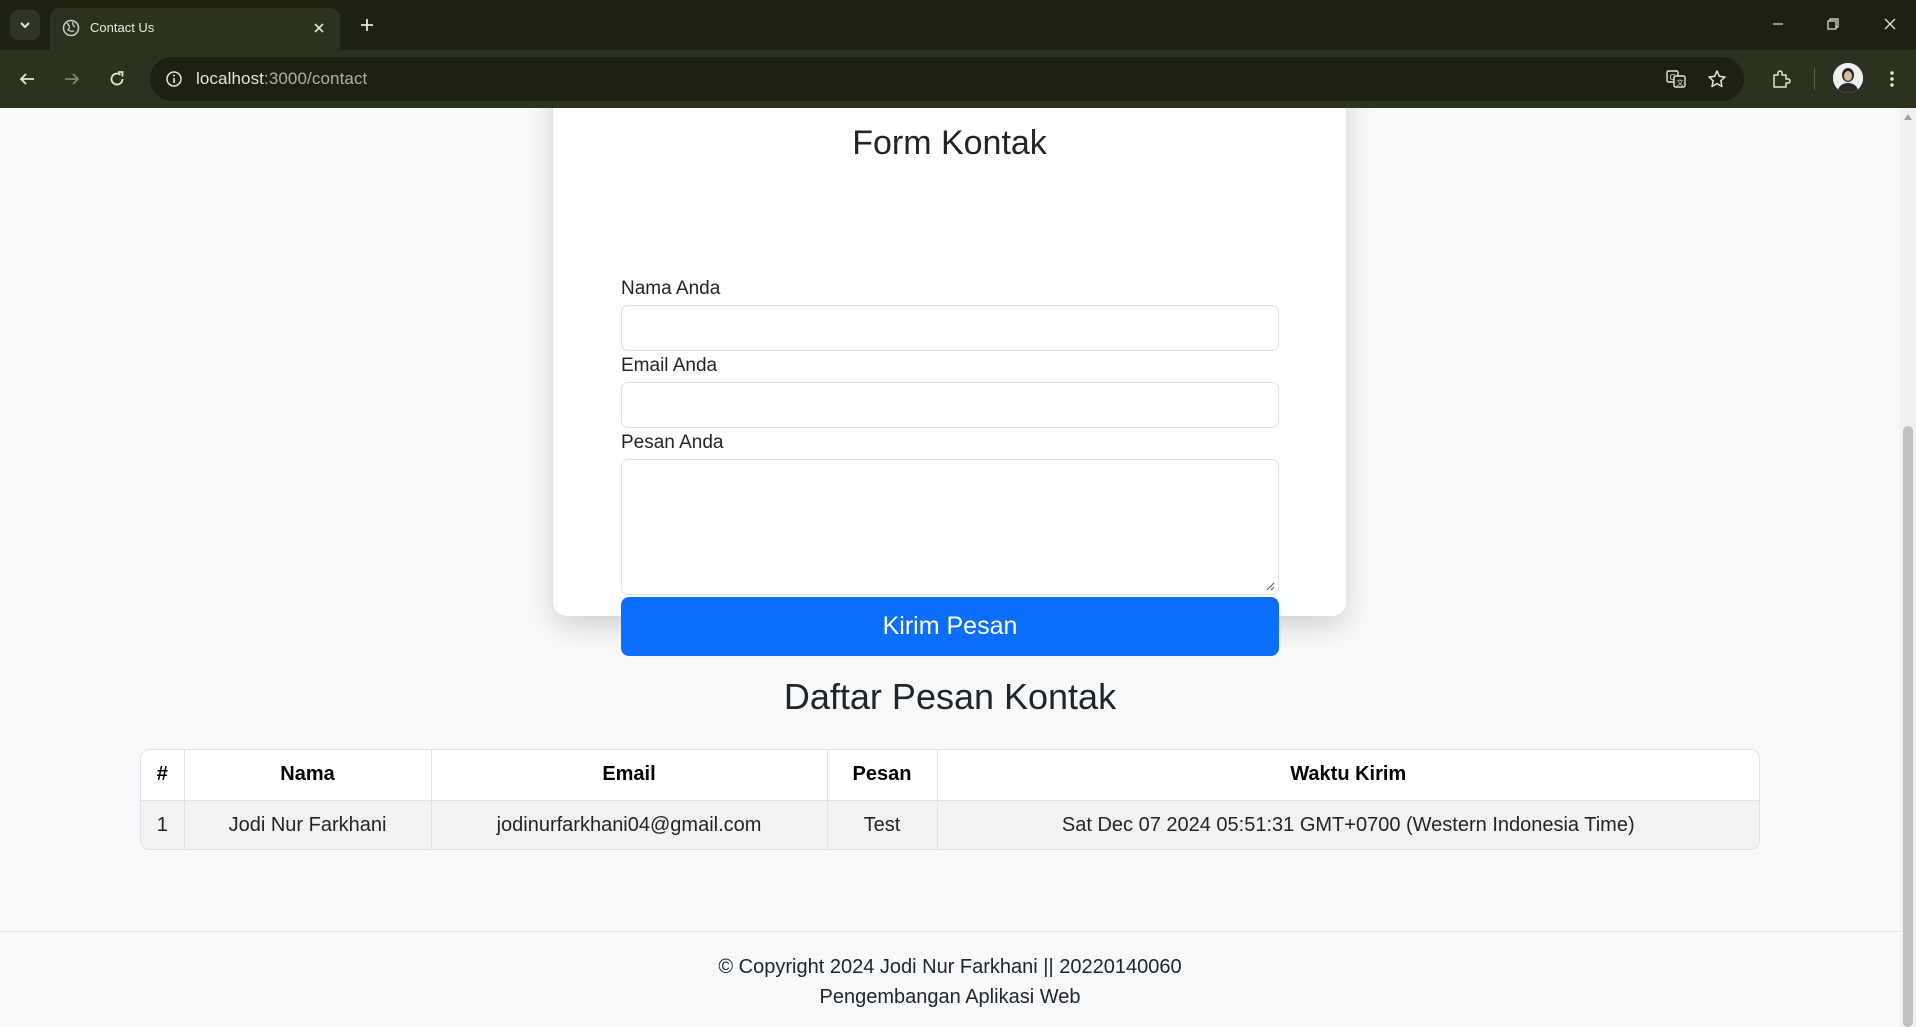  I want to click on cell-message: Test, so click(882, 824).